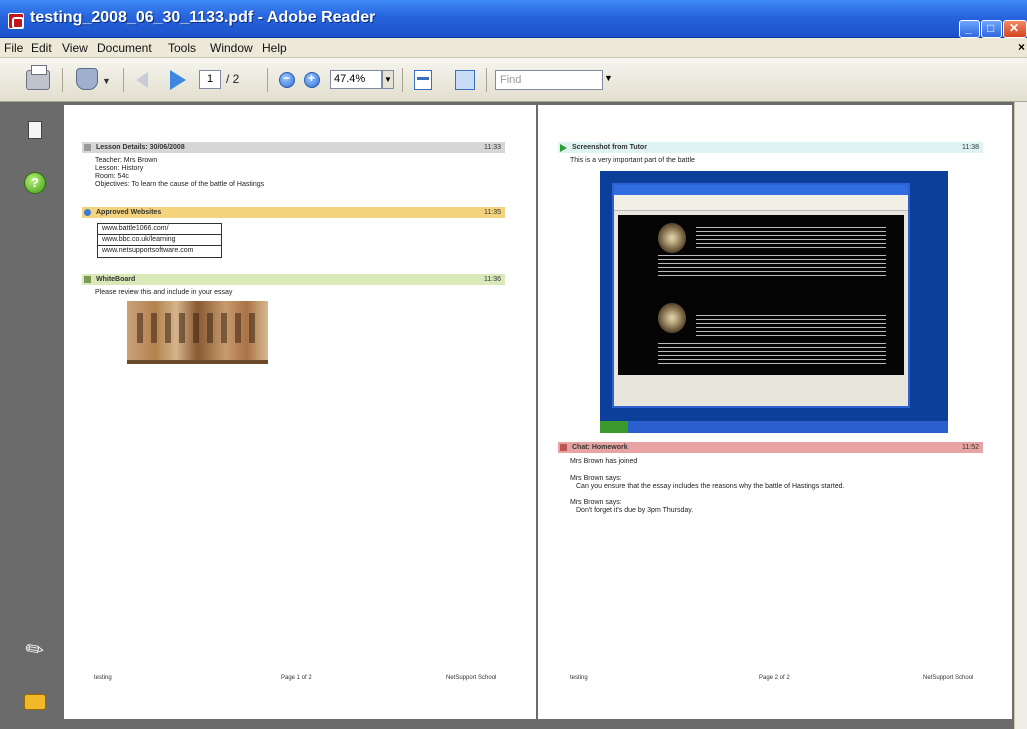 The height and width of the screenshot is (729, 1027). I want to click on globe-icon, so click(87, 212).